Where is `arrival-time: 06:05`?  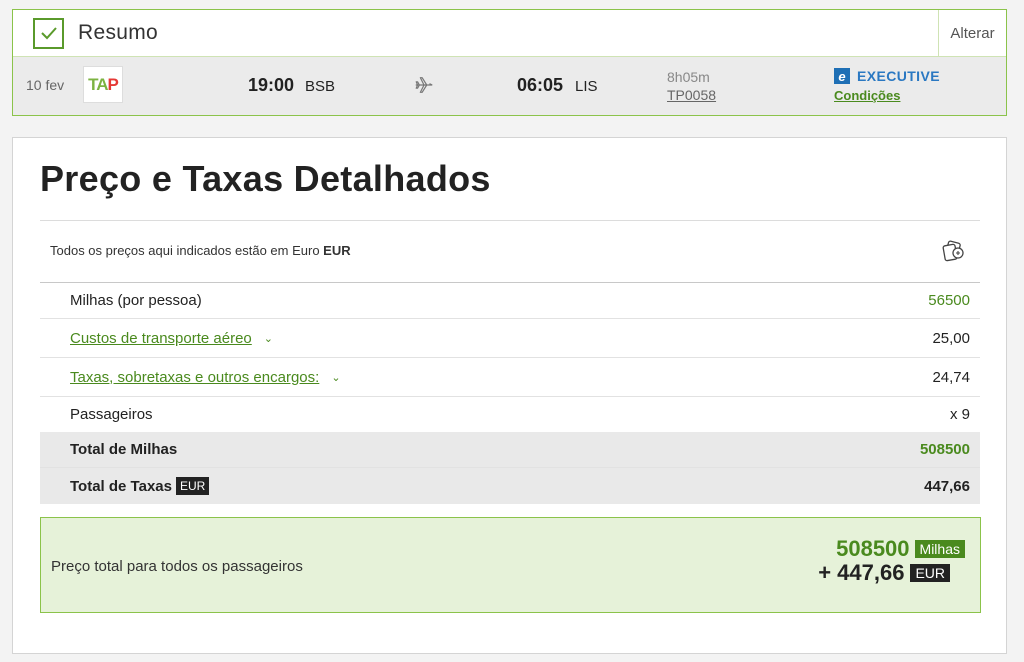
arrival-time: 06:05 is located at coordinates (540, 85).